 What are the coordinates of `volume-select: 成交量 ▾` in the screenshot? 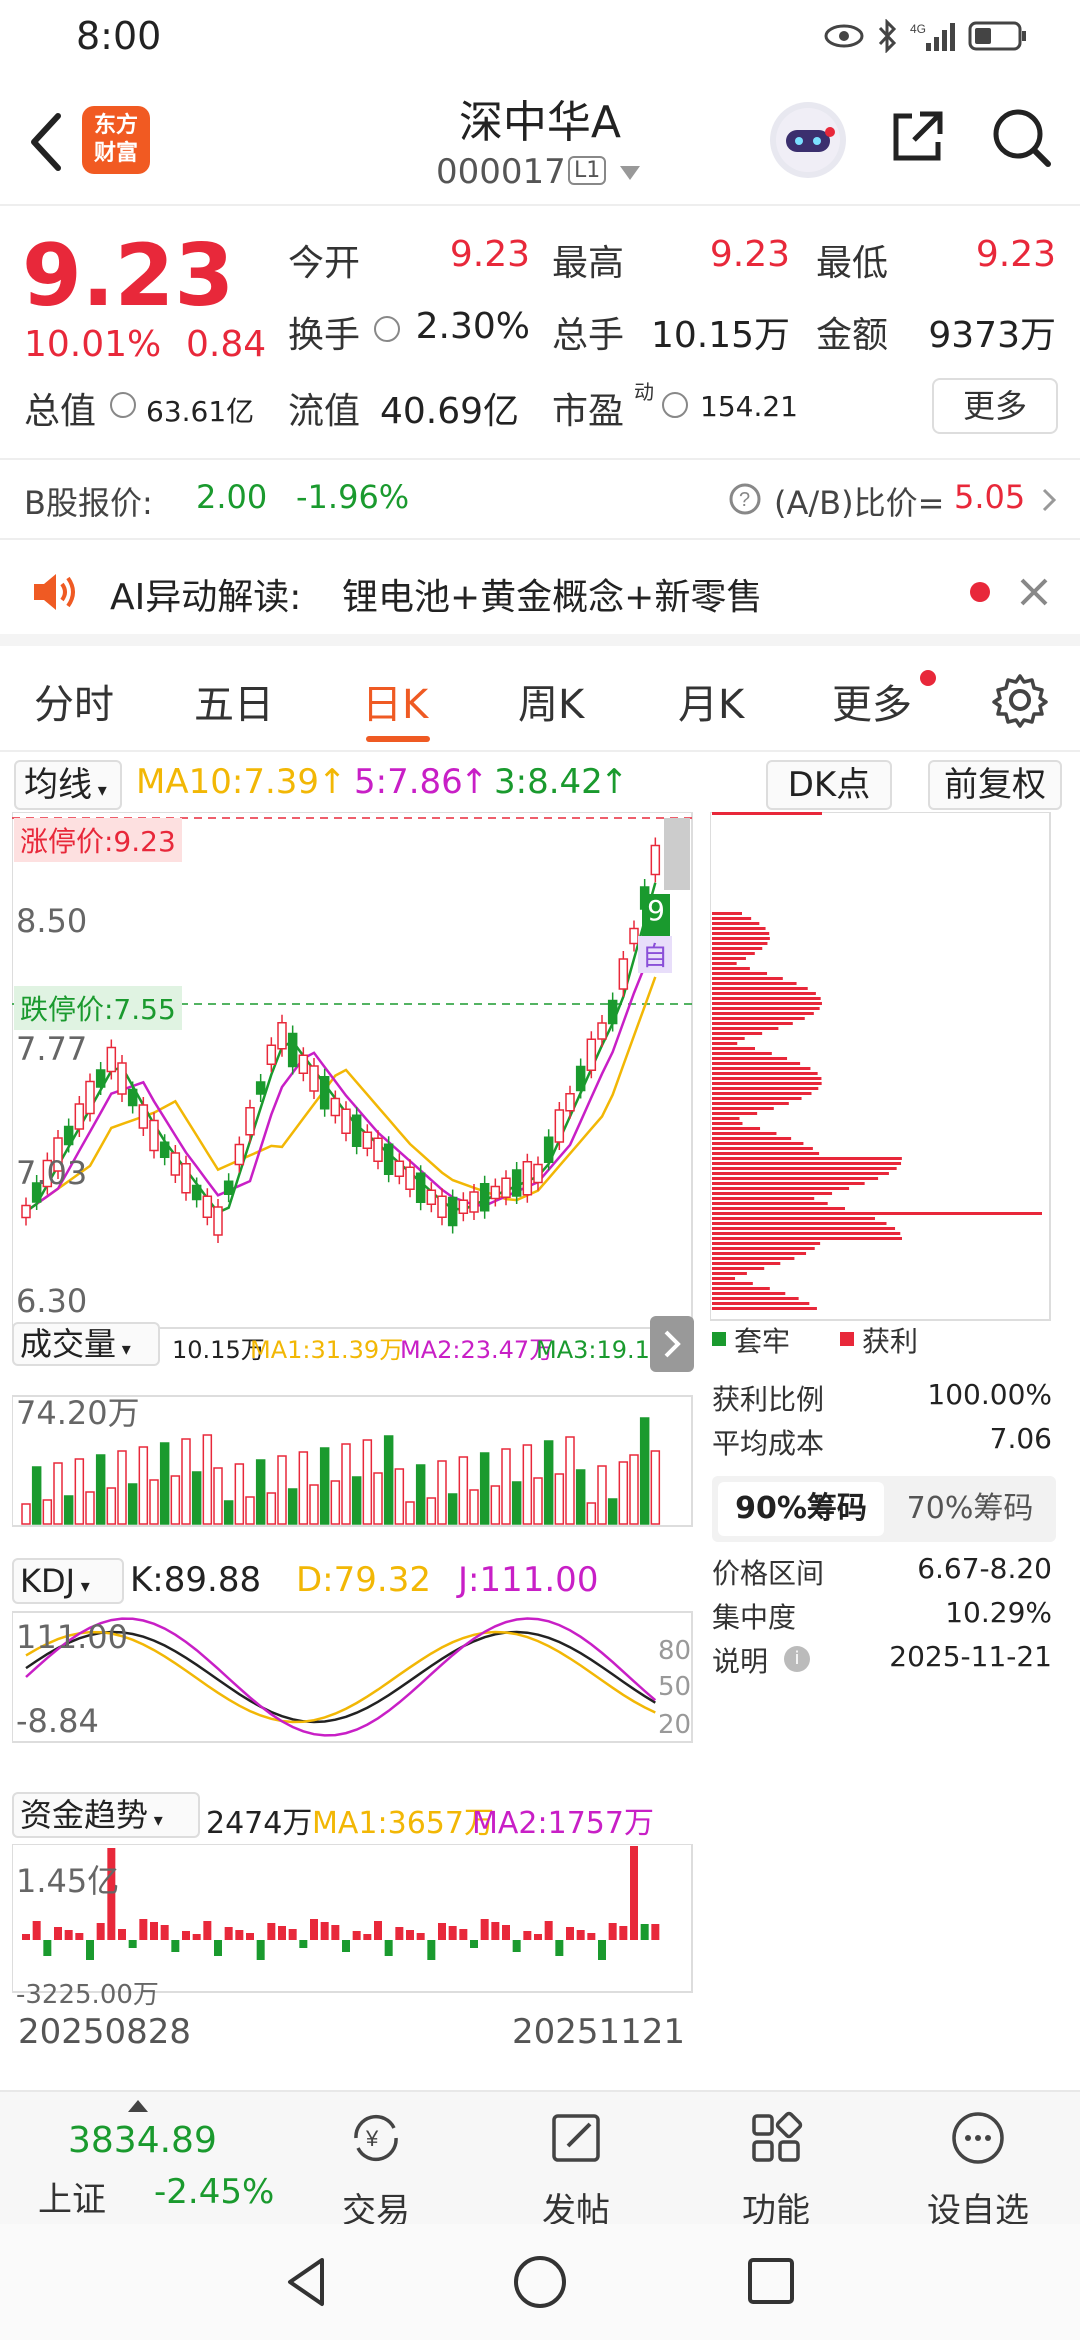 It's located at (86, 1344).